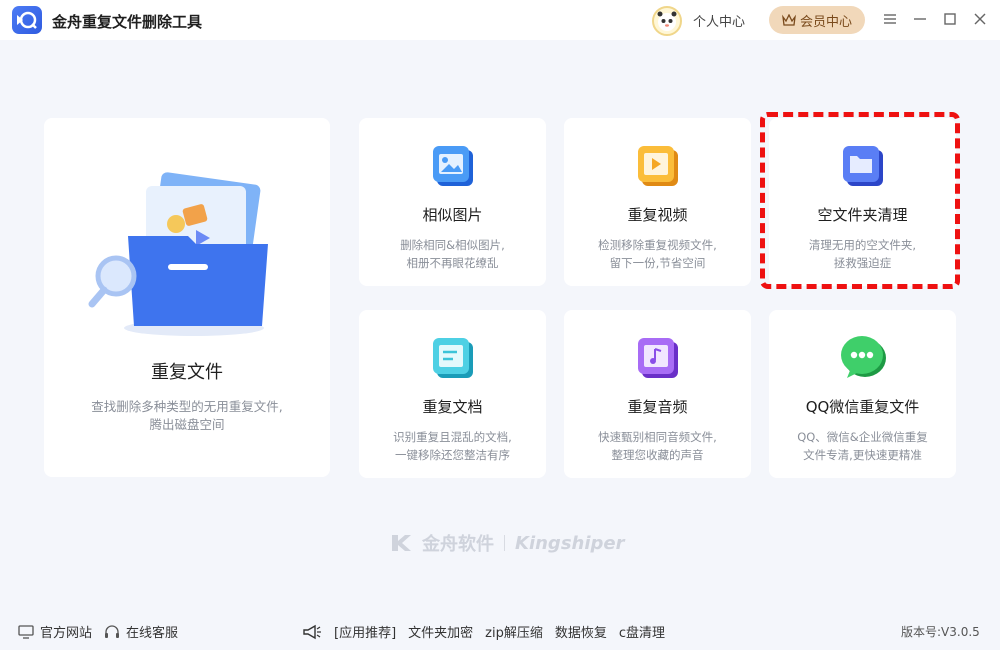  Describe the element at coordinates (862, 437) in the screenshot. I see `card-desc-line: QQ、微信&企业微信重复` at that location.